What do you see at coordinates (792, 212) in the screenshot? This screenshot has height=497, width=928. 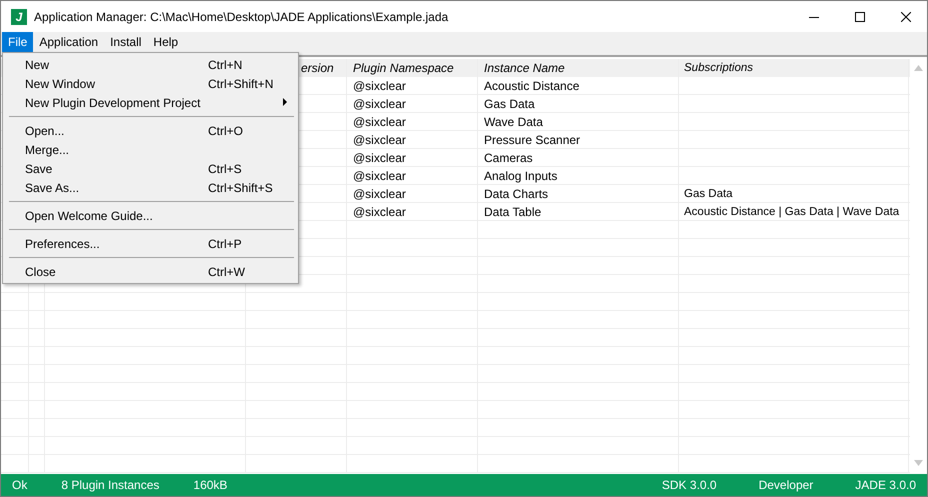 I see `table-cell: Acoustic Distance | Gas Data | Wave Data` at bounding box center [792, 212].